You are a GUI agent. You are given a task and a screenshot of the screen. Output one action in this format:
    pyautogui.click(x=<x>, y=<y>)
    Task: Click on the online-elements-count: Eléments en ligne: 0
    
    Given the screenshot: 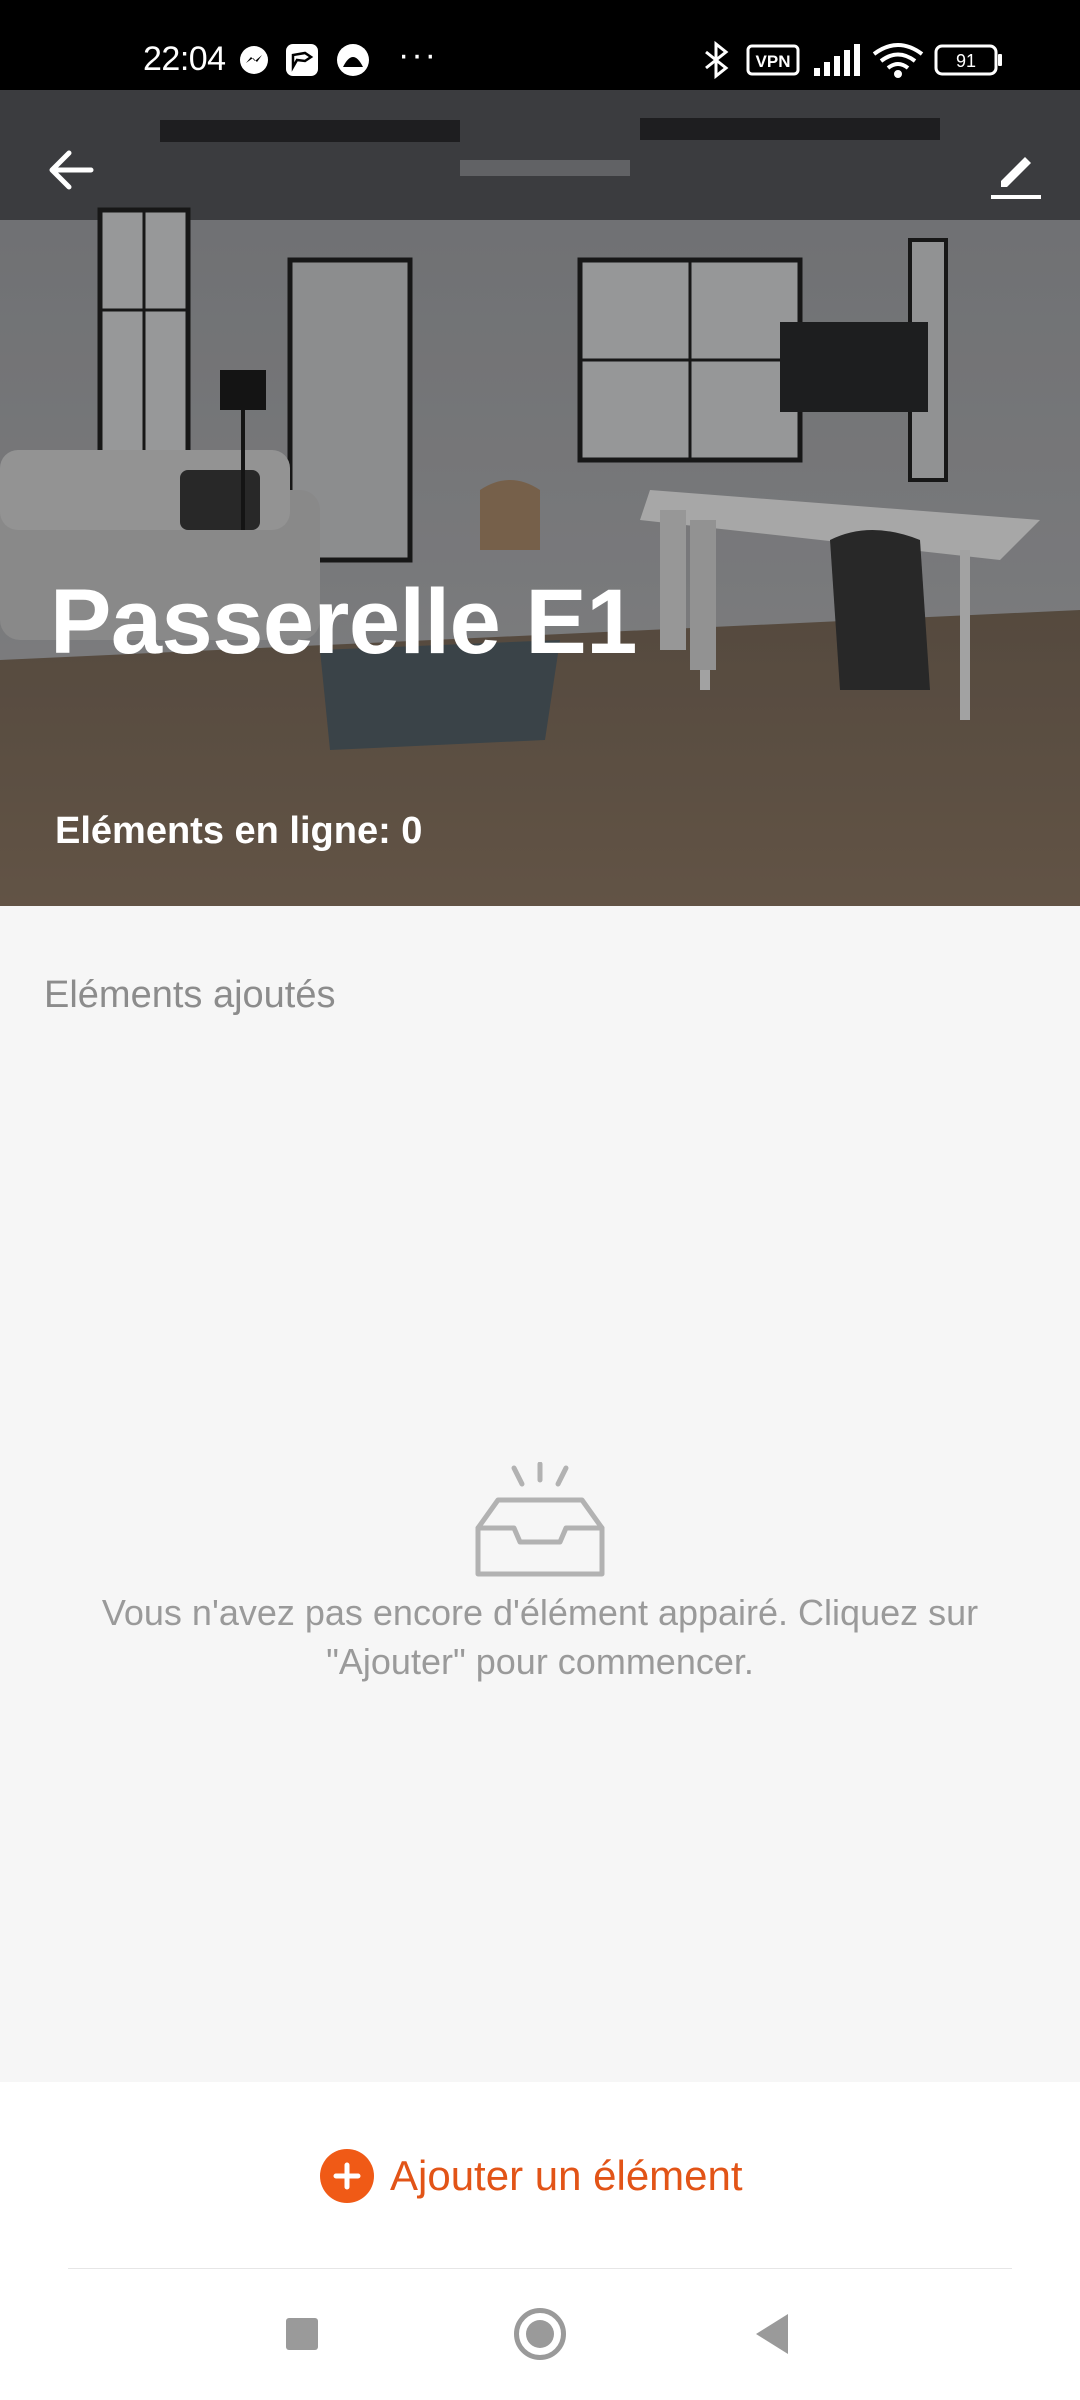 What is the action you would take?
    pyautogui.click(x=239, y=831)
    